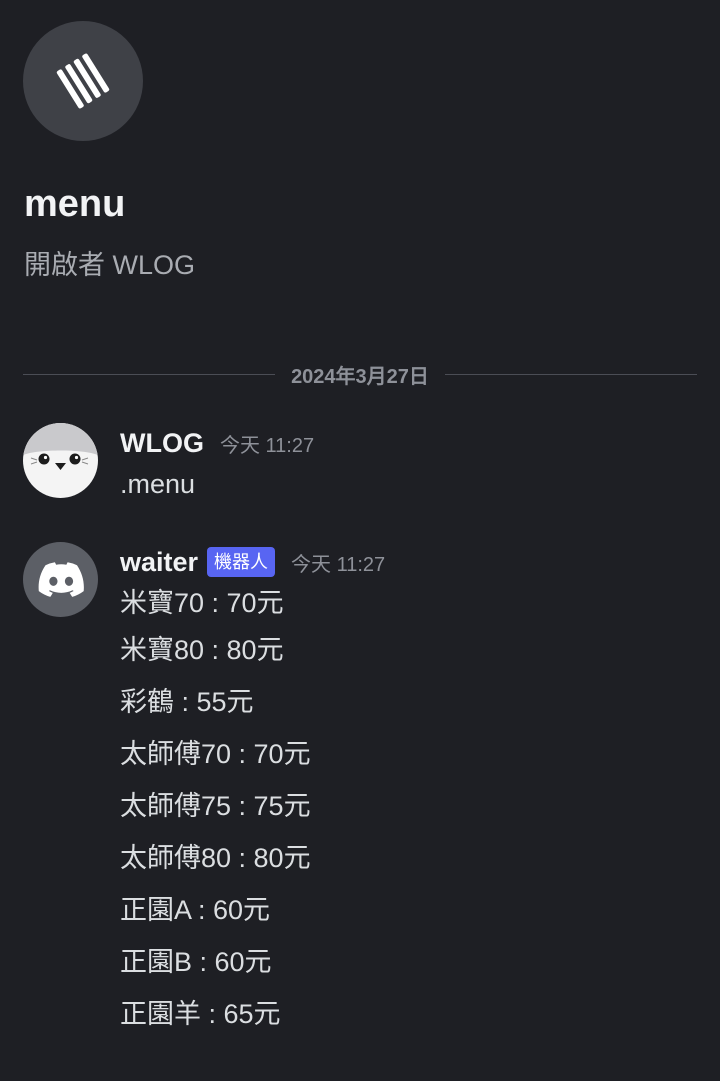 This screenshot has width=720, height=1081. What do you see at coordinates (411, 443) in the screenshot?
I see `message-header: WLOG 今天 11:27` at bounding box center [411, 443].